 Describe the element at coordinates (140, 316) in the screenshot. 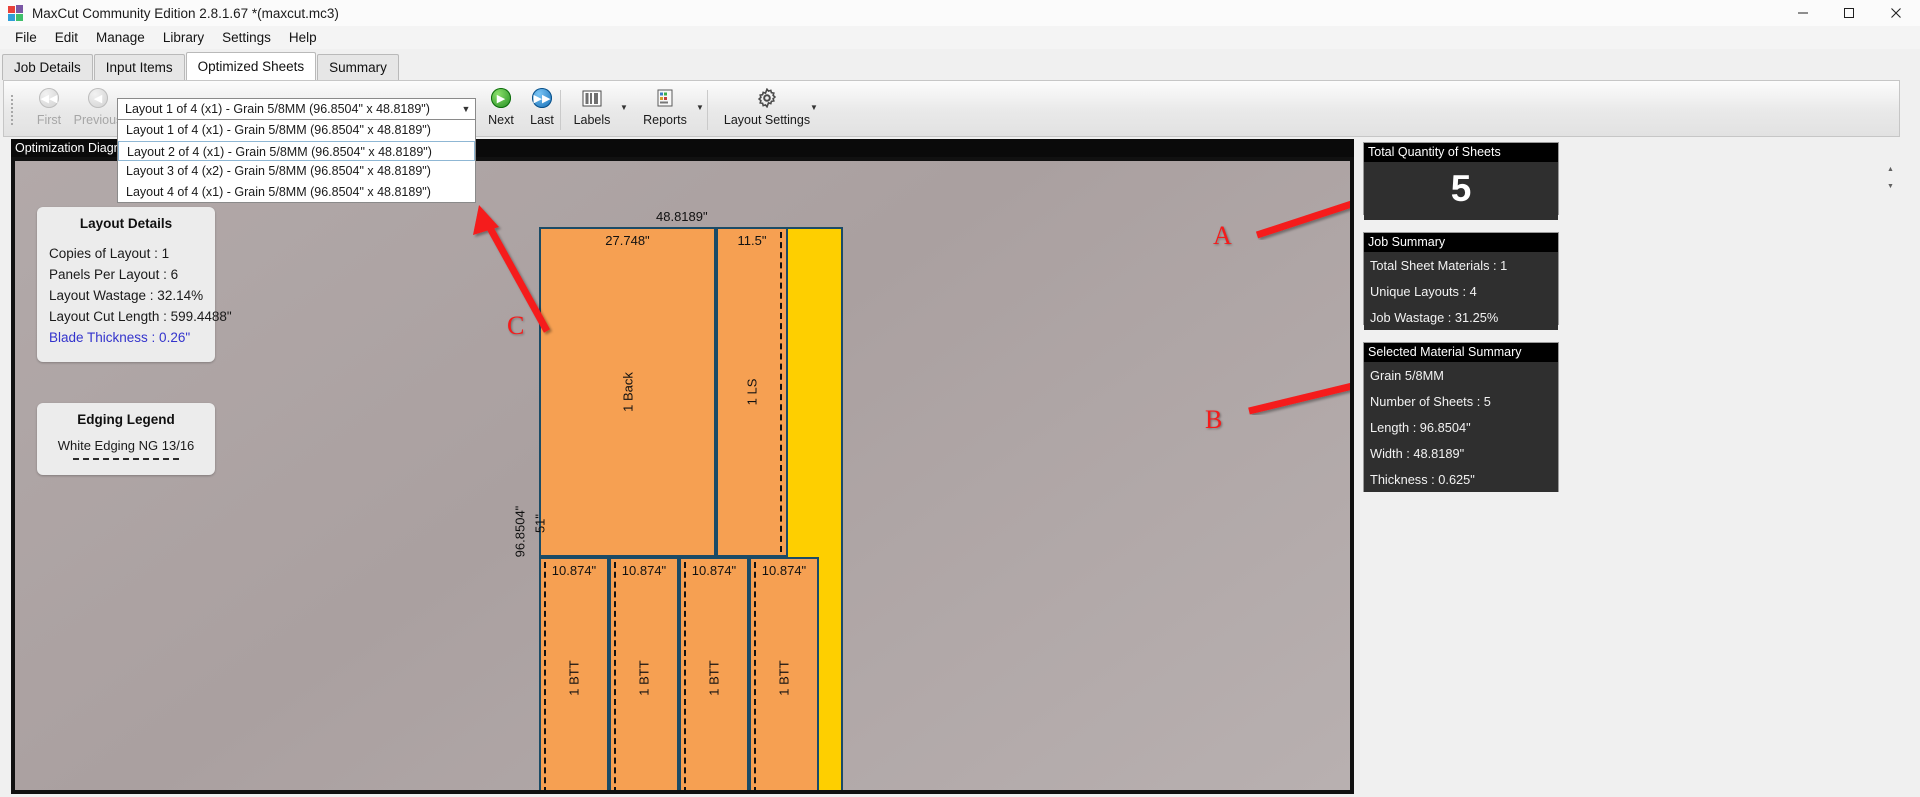

I see `layout-cut-length-row: Layout Cut Length : 599.4488"` at that location.